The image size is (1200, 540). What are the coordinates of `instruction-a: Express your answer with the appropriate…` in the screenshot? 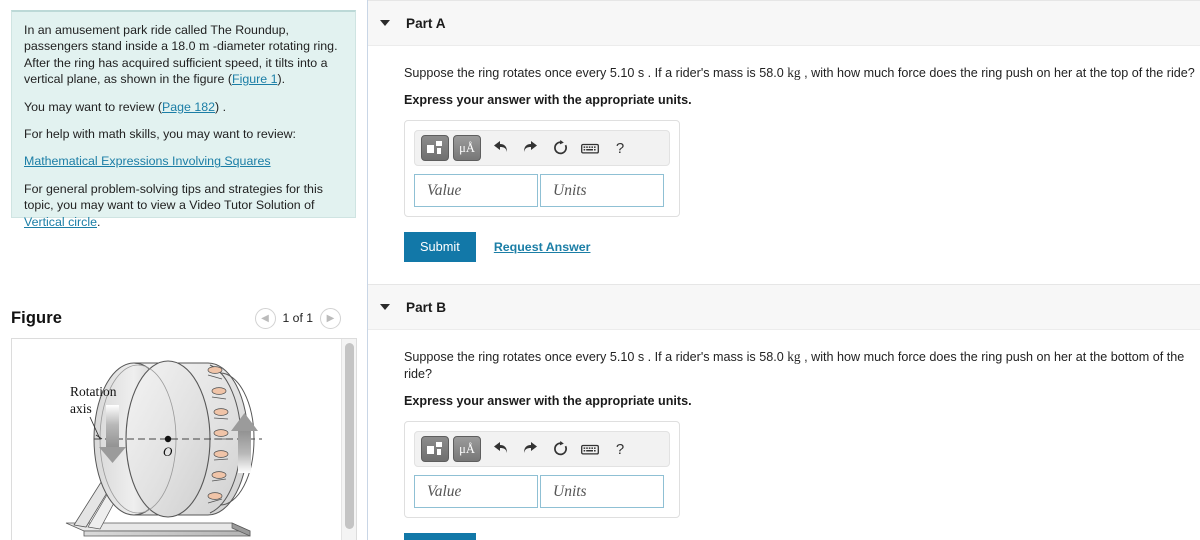 It's located at (548, 100).